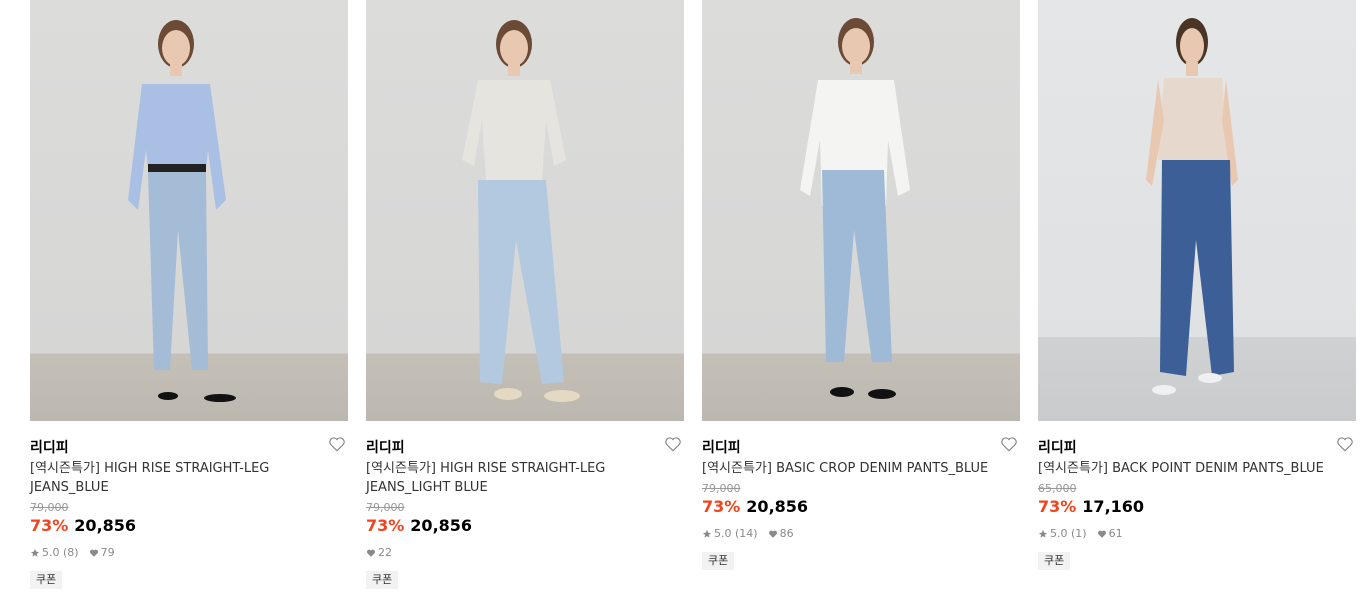  Describe the element at coordinates (385, 552) in the screenshot. I see `likes-count: 22` at that location.